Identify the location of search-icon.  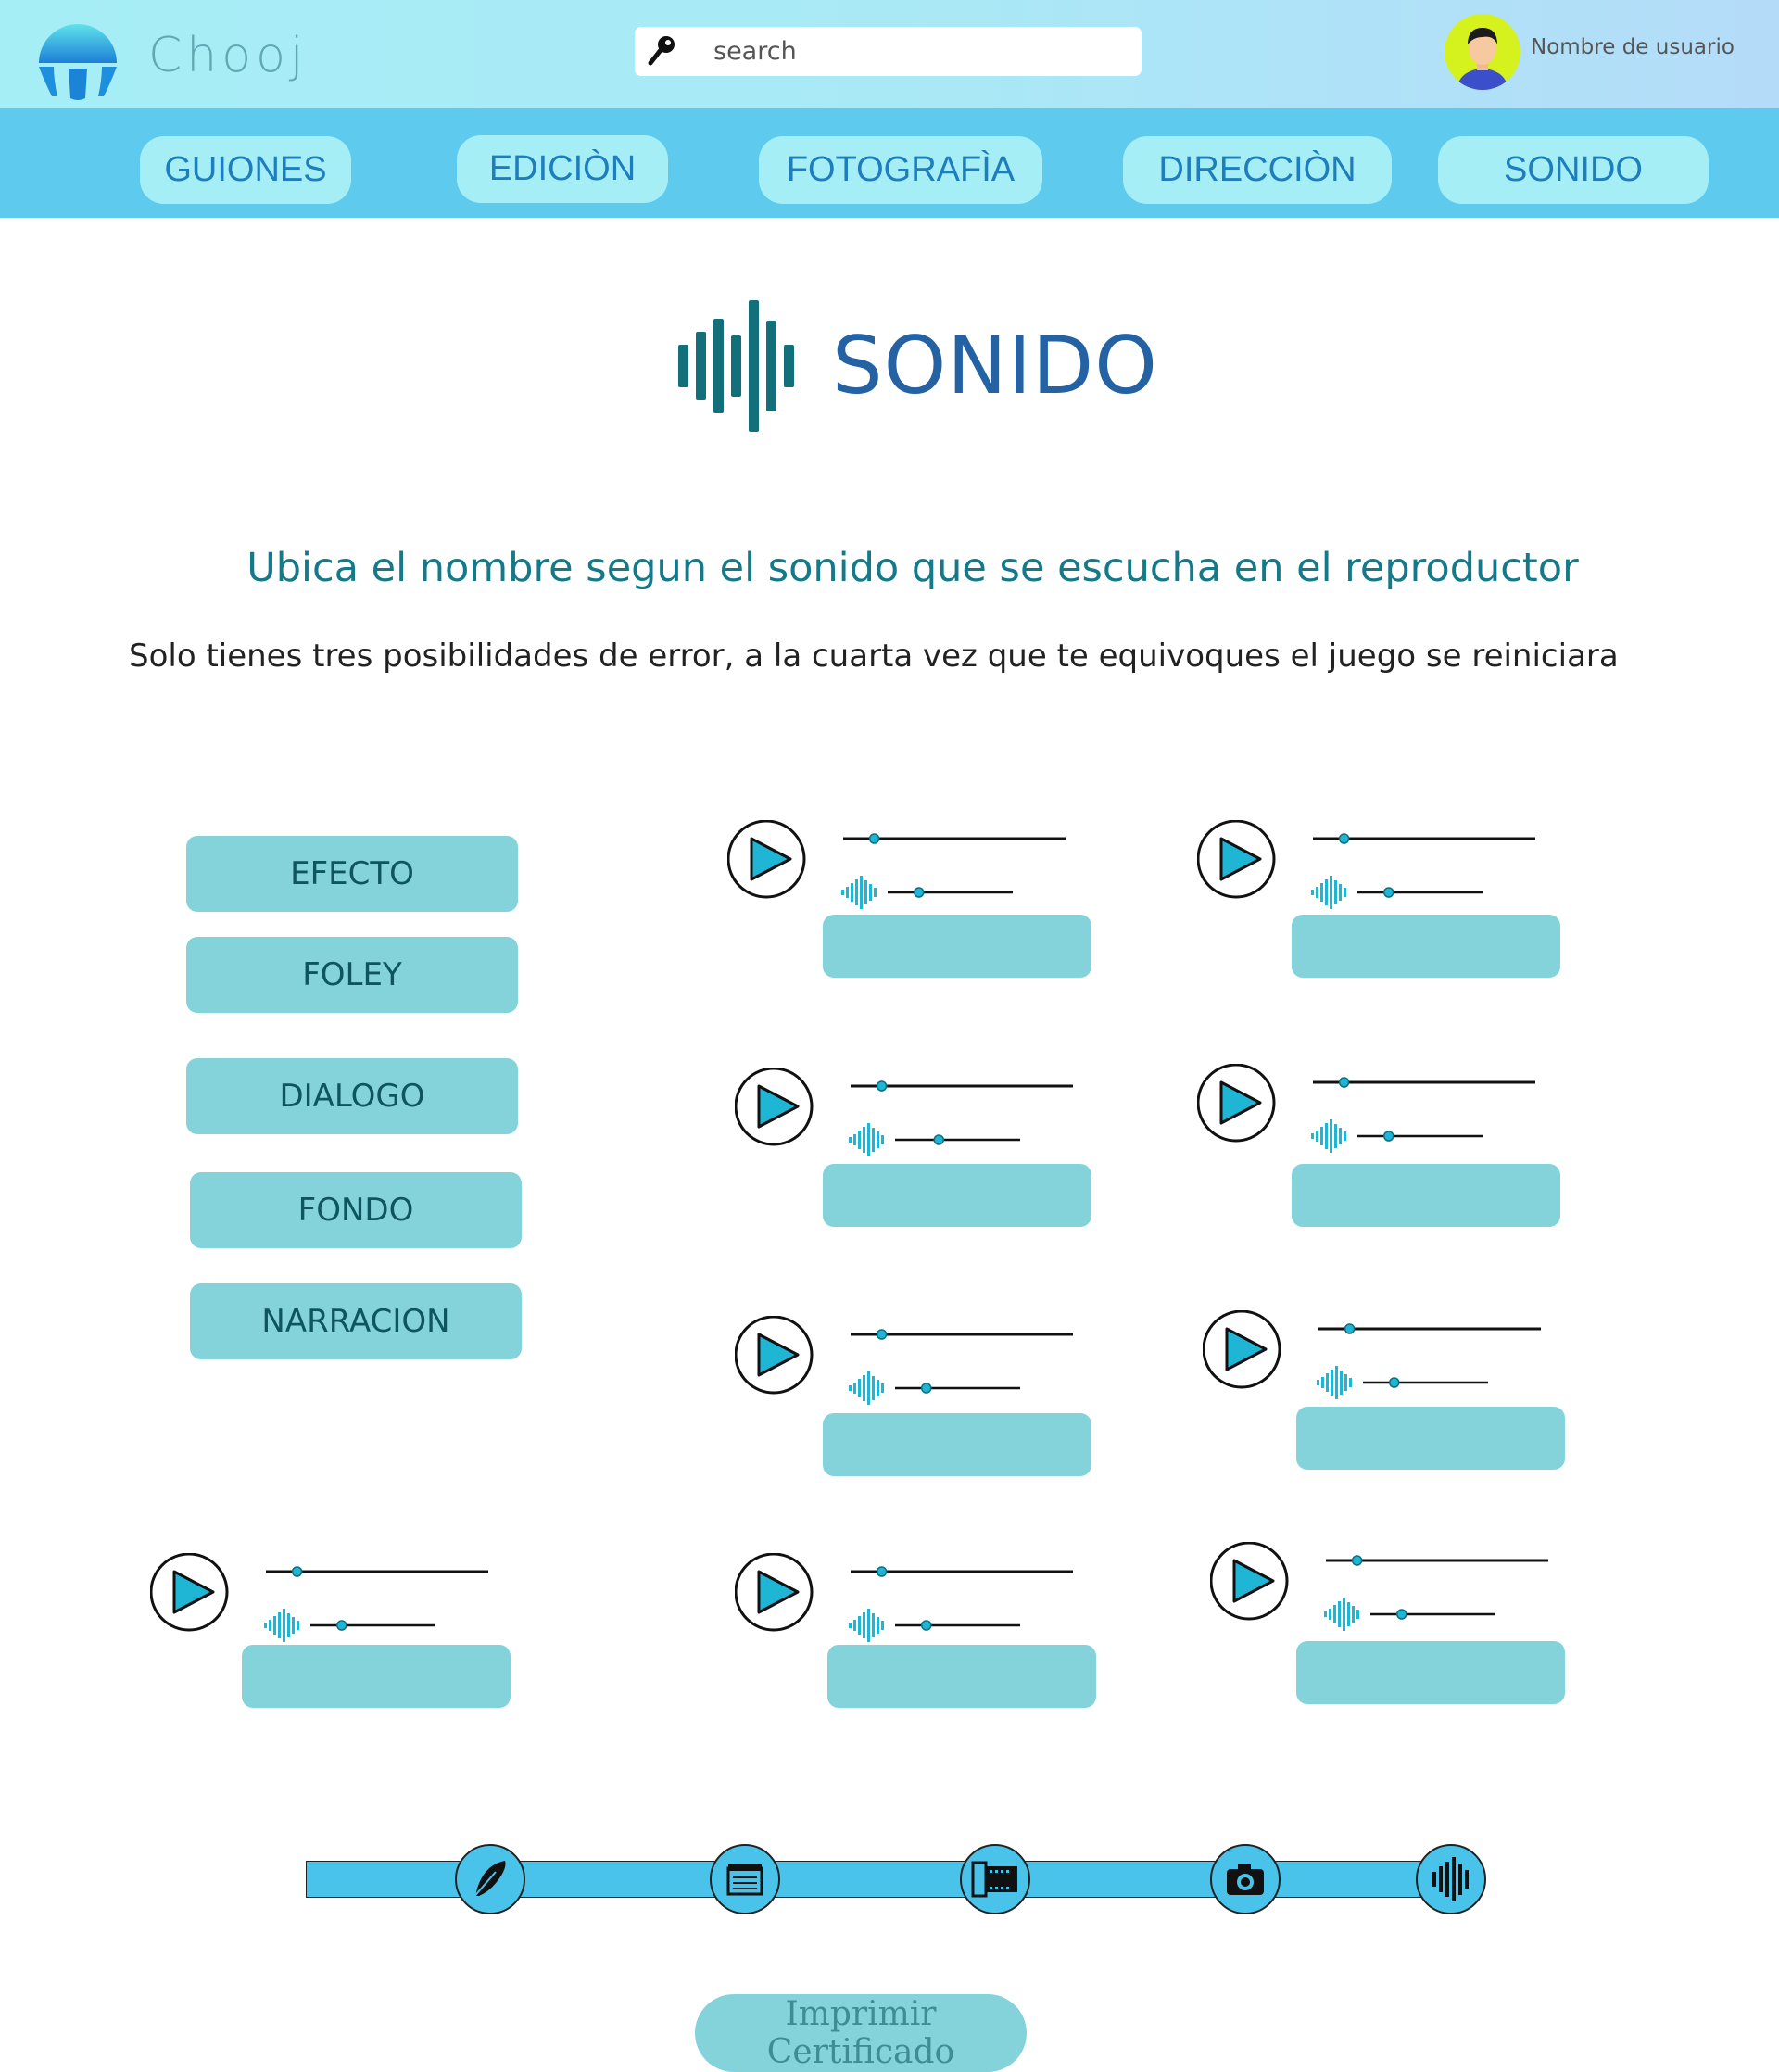
(661, 51).